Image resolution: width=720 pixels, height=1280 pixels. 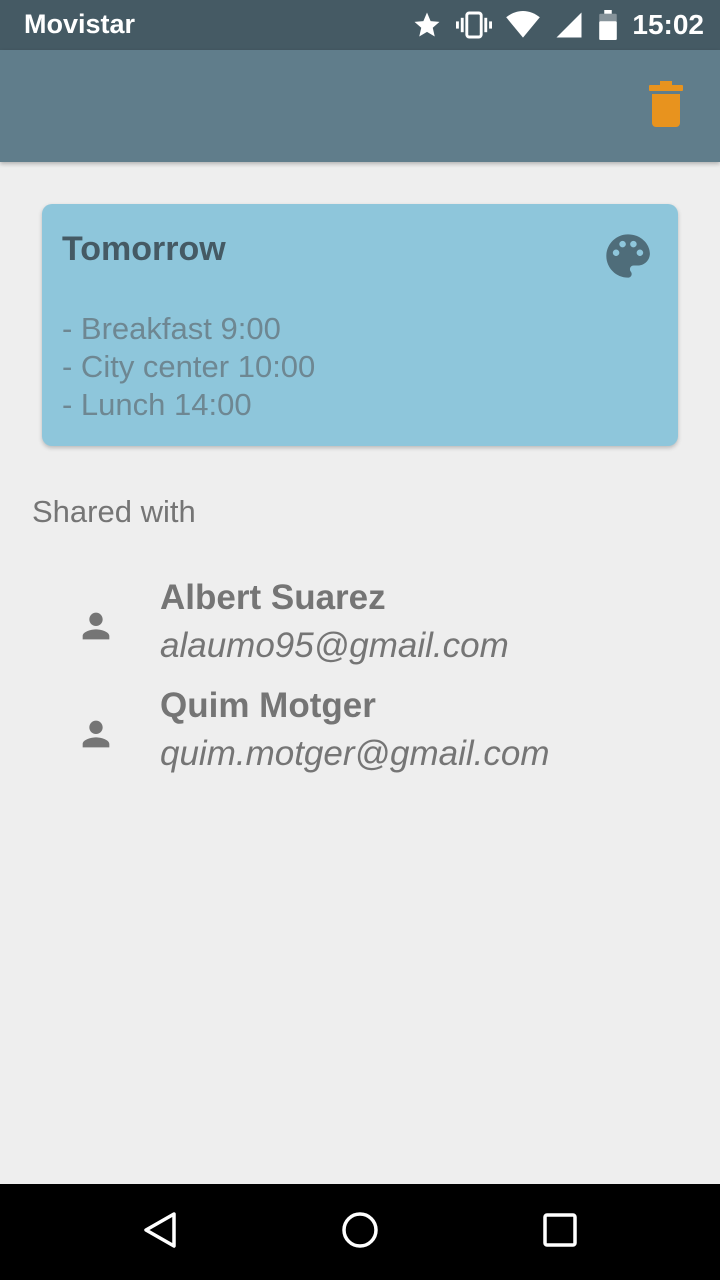 What do you see at coordinates (268, 705) in the screenshot?
I see `user-name: Quim Motger` at bounding box center [268, 705].